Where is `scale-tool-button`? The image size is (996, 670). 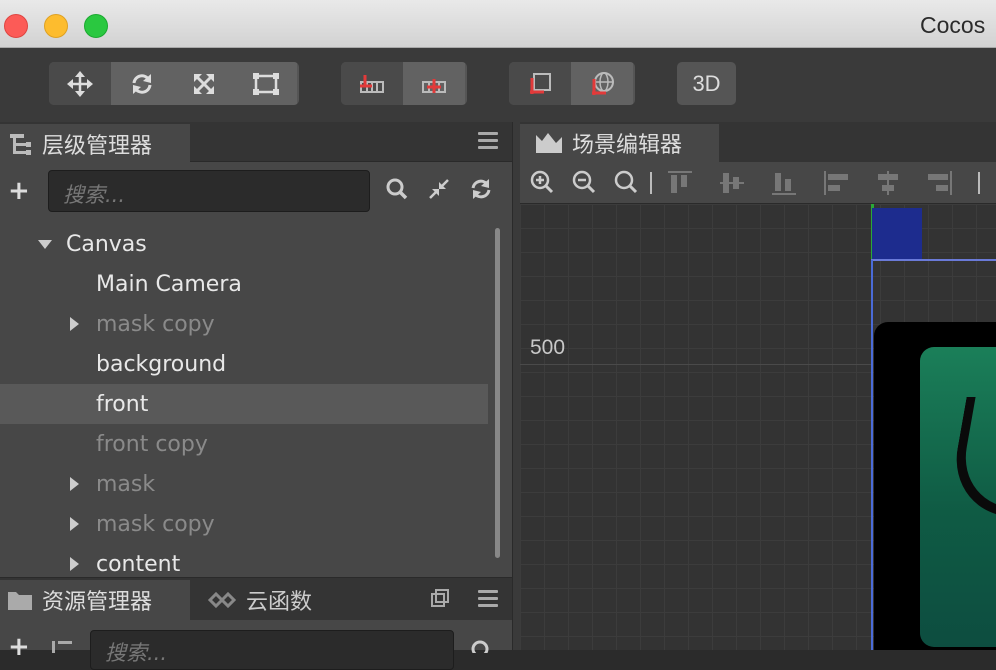 scale-tool-button is located at coordinates (204, 83).